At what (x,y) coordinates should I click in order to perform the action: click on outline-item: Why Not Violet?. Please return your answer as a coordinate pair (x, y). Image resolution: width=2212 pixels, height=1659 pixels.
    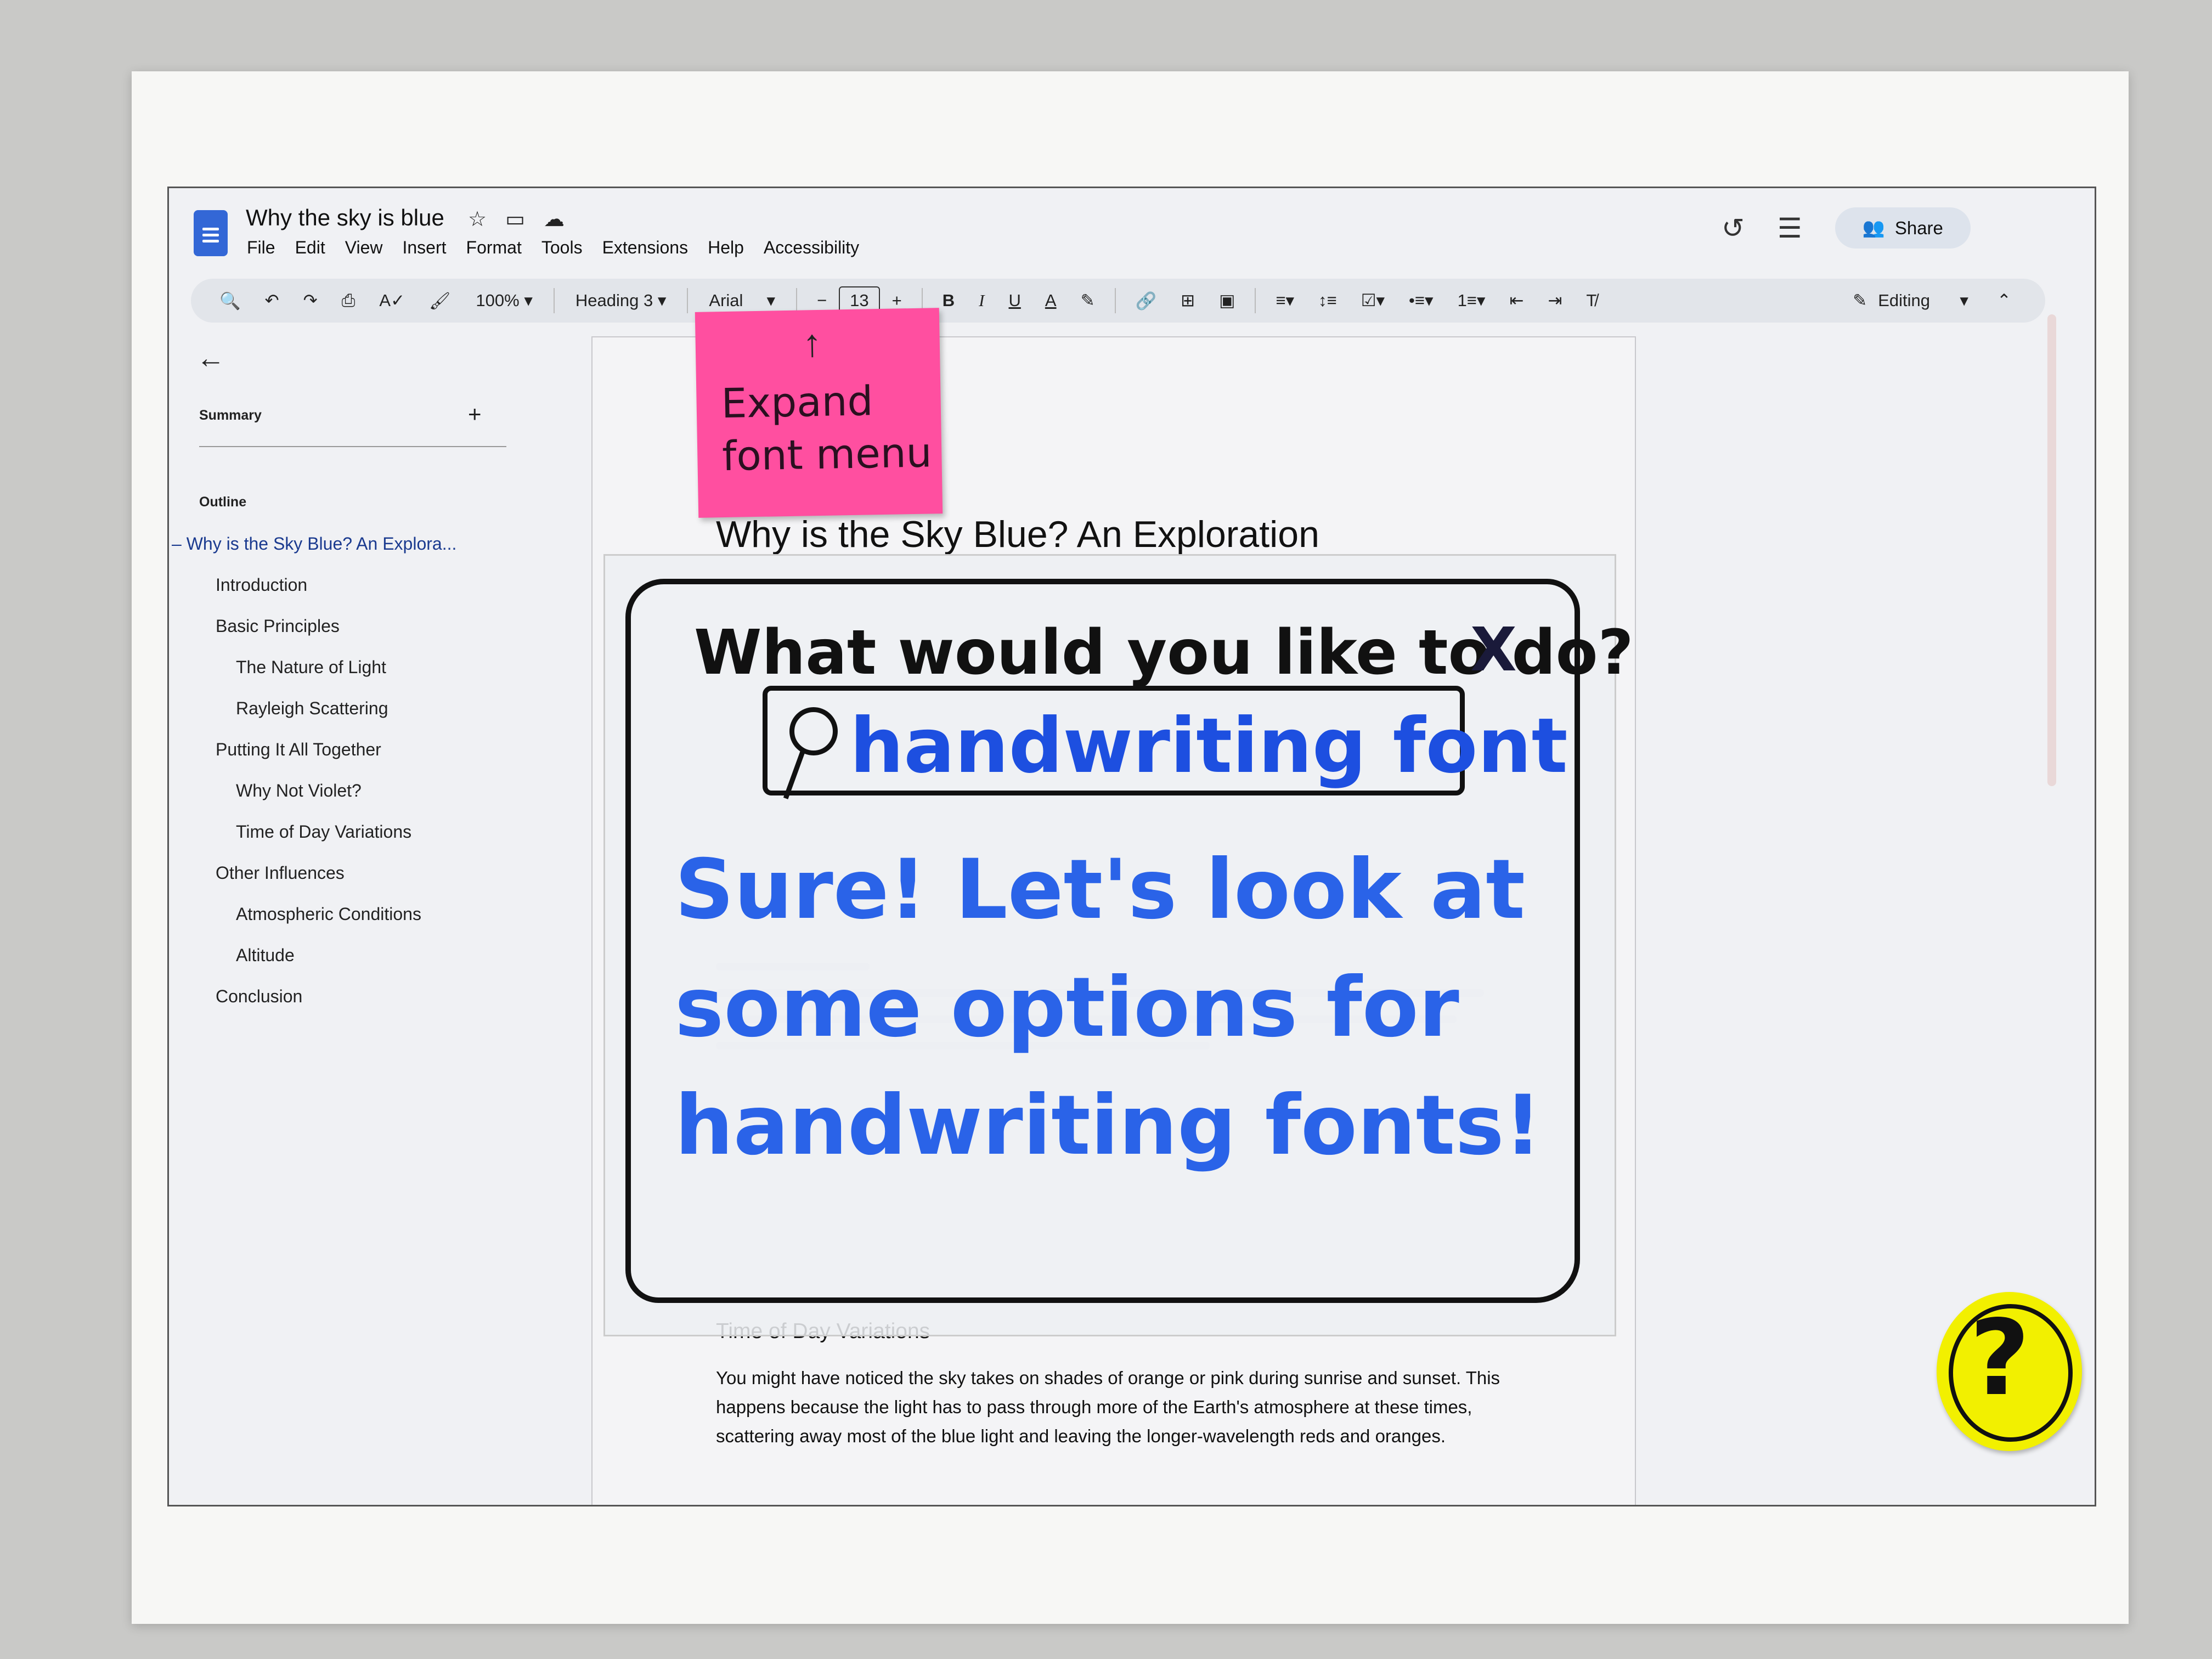
    Looking at the image, I should click on (299, 791).